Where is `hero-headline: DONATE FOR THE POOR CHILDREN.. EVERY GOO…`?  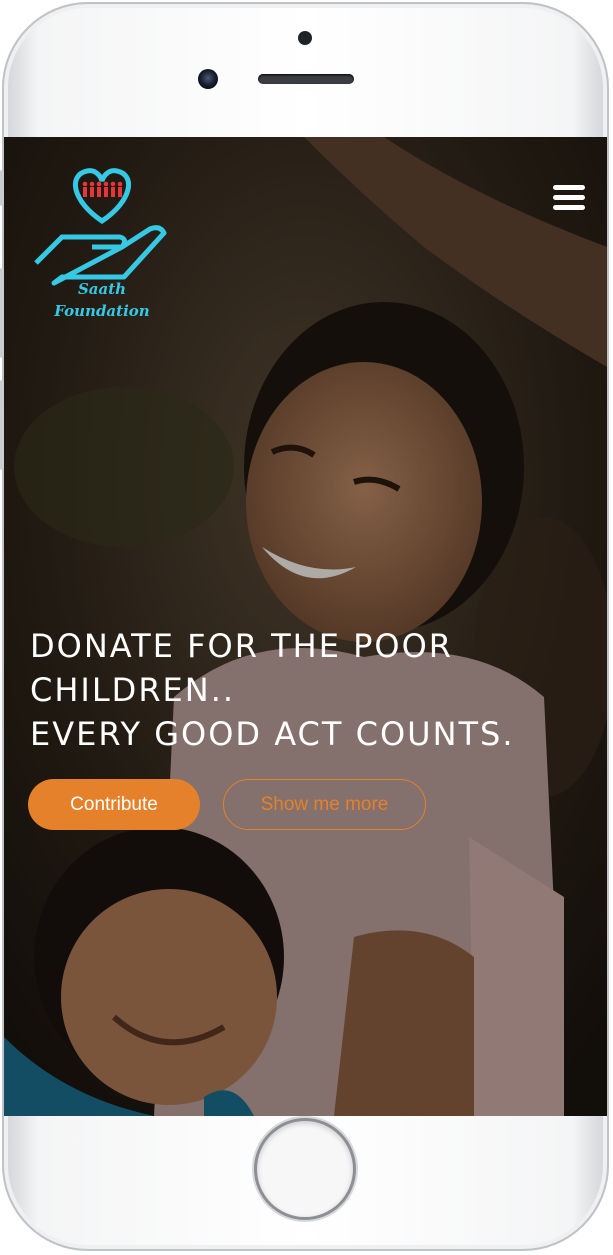 hero-headline: DONATE FOR THE POOR CHILDREN.. EVERY GOO… is located at coordinates (310, 690).